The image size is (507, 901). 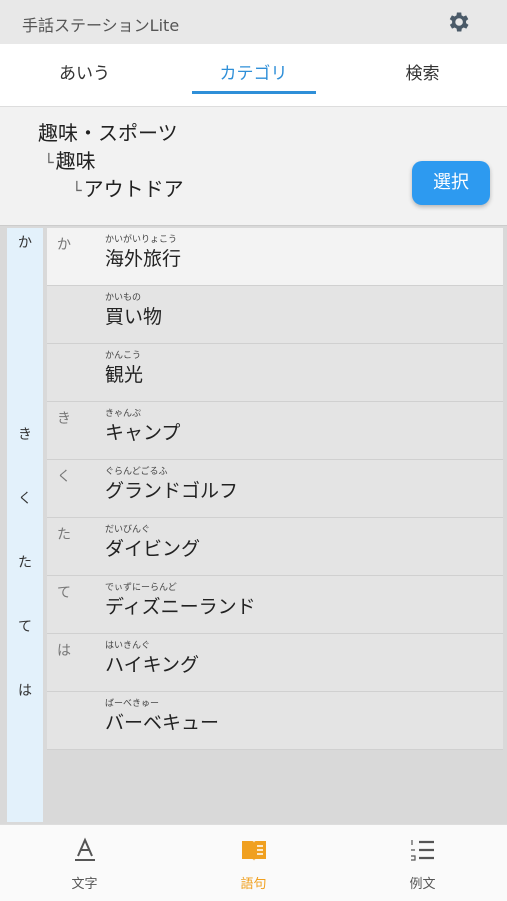 What do you see at coordinates (275, 373) in the screenshot?
I see `list-item: かんこう 観光` at bounding box center [275, 373].